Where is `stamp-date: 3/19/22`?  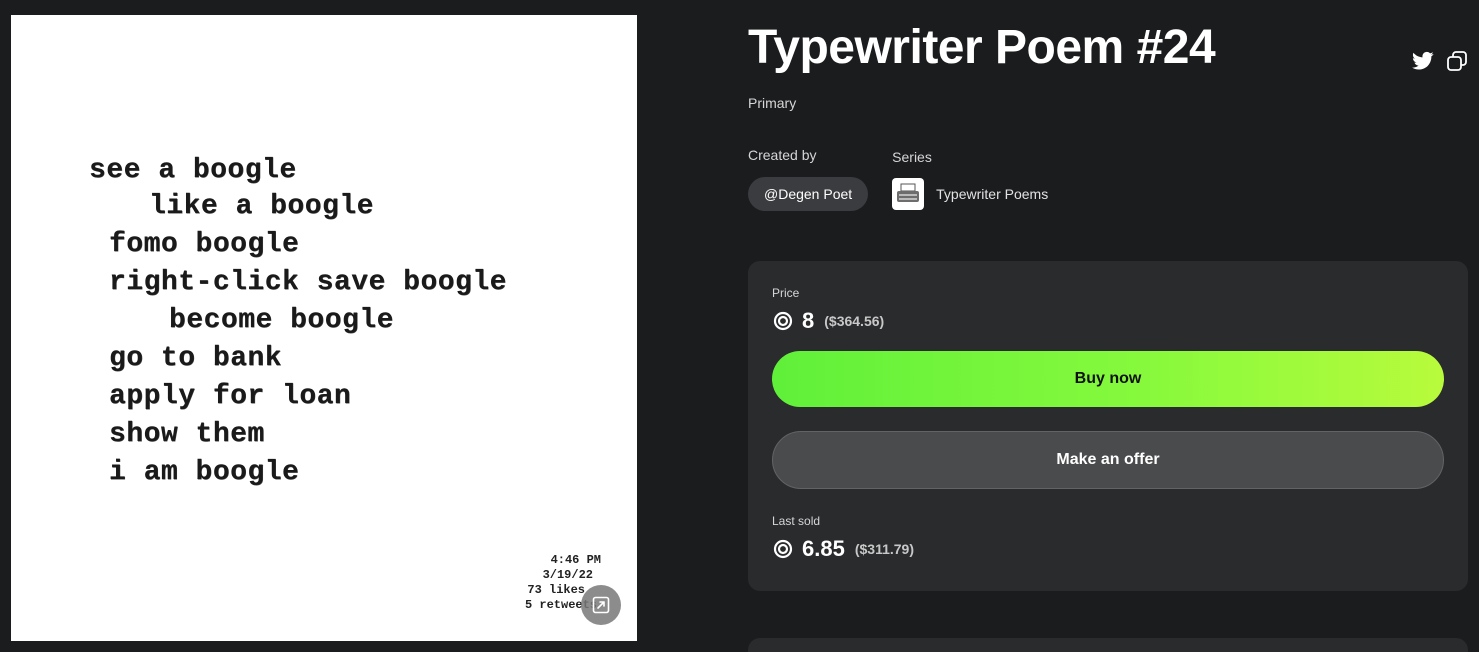 stamp-date: 3/19/22 is located at coordinates (567, 575).